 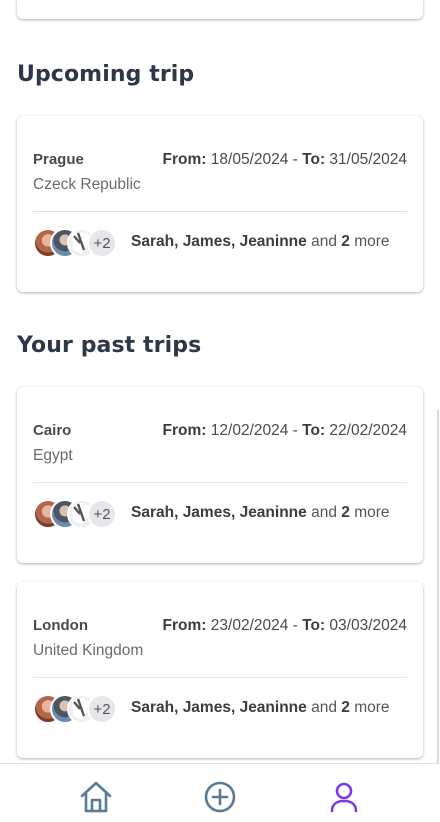 What do you see at coordinates (109, 345) in the screenshot?
I see `past-trips-title: Your past trips` at bounding box center [109, 345].